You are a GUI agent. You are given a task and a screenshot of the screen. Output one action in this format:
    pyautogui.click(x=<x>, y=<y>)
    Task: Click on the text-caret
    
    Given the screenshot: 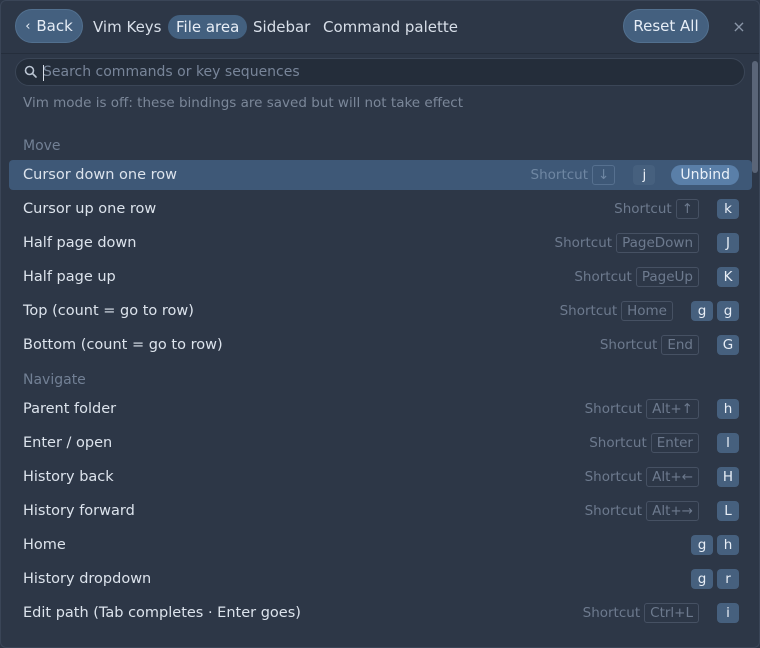 What is the action you would take?
    pyautogui.click(x=43, y=73)
    